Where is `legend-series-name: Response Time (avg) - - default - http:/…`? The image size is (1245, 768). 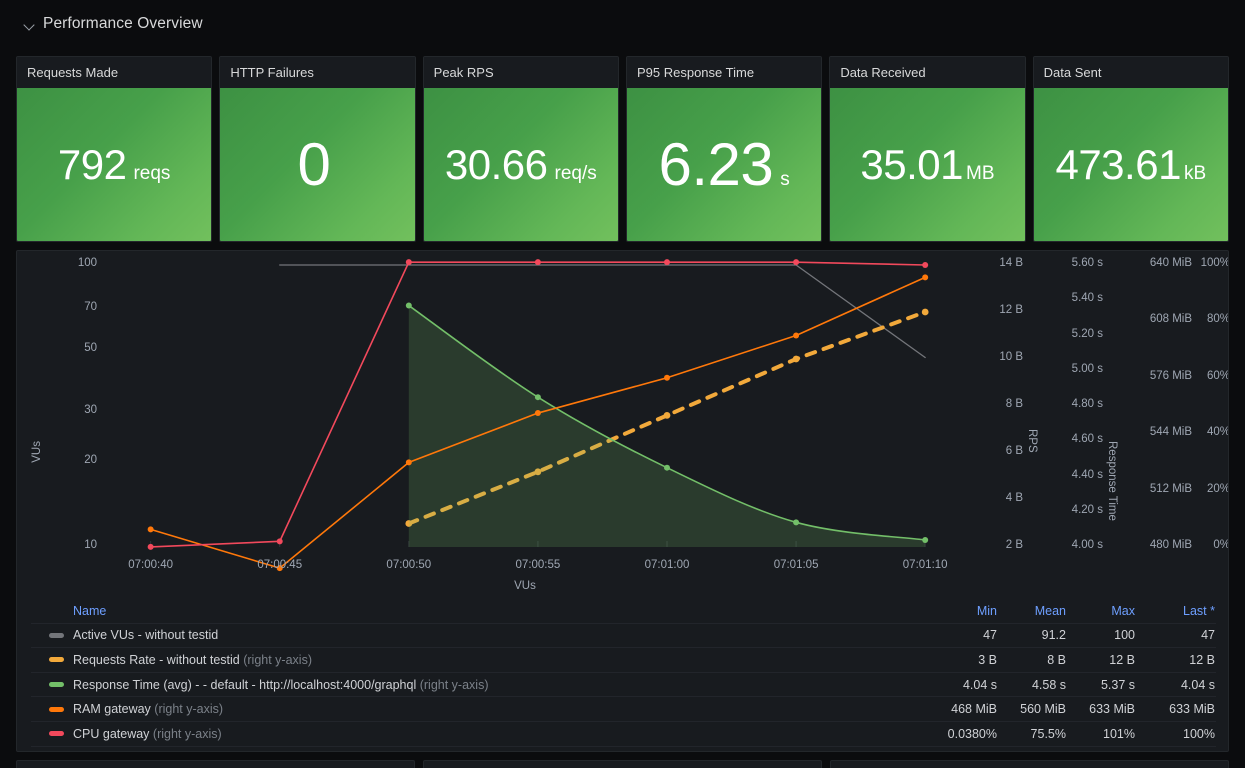
legend-series-name: Response Time (avg) - - default - http:/… is located at coordinates (501, 685).